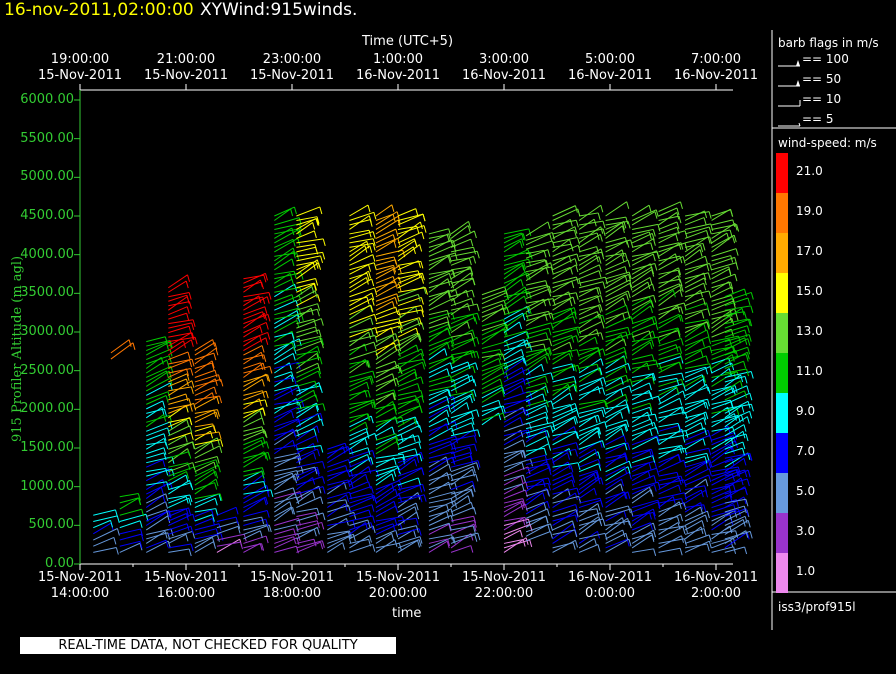 This screenshot has height=674, width=896. Describe the element at coordinates (822, 79) in the screenshot. I see `barb-legend-label: == 50` at that location.